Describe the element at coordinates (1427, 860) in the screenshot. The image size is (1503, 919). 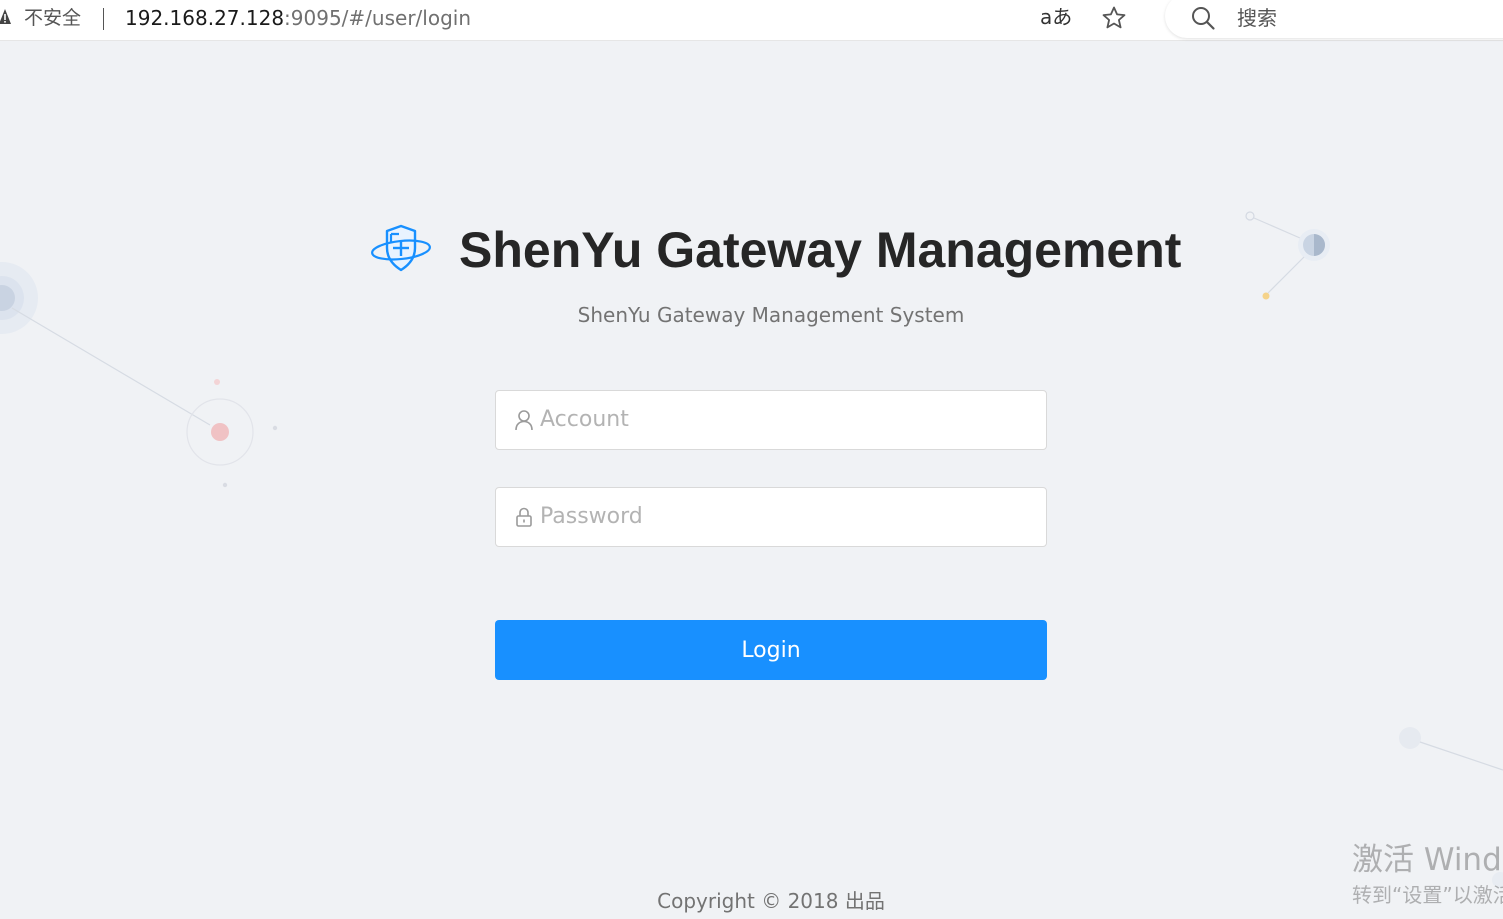
I see `activation-watermark-title: 激活 Windo` at that location.